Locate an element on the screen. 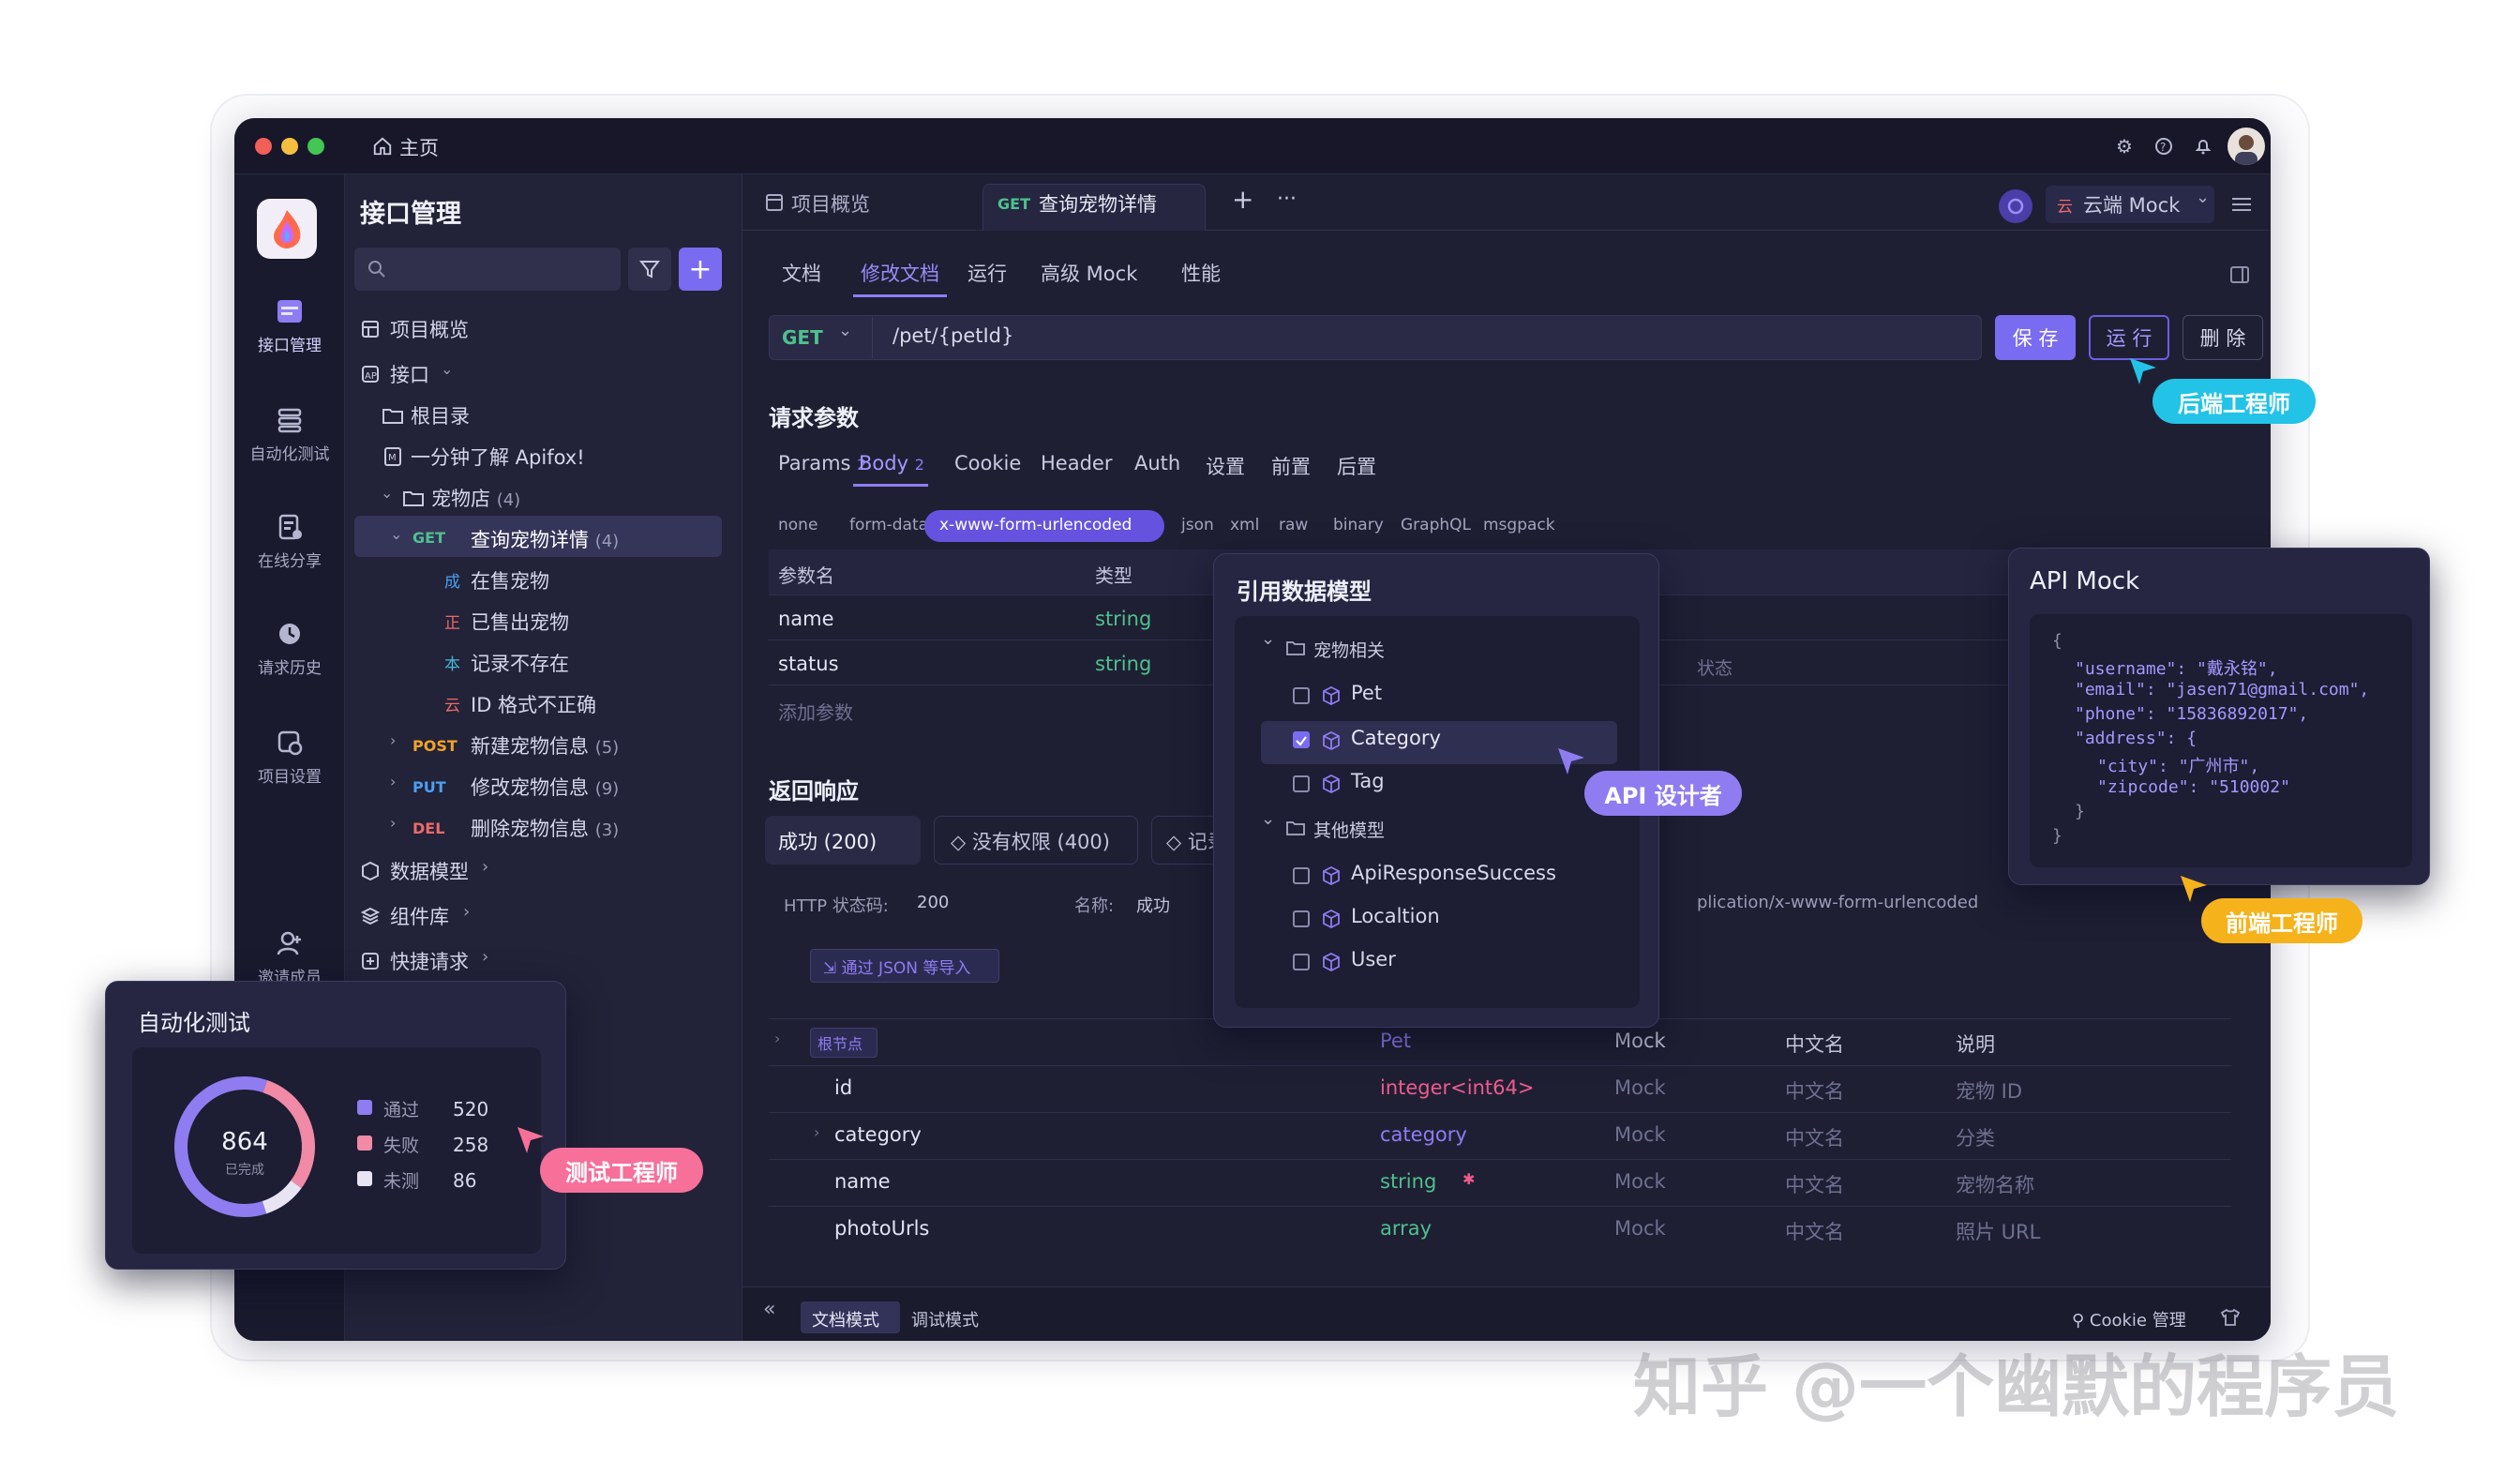 The image size is (2520, 1474). response-tab-200: 成功 (200) is located at coordinates (827, 841).